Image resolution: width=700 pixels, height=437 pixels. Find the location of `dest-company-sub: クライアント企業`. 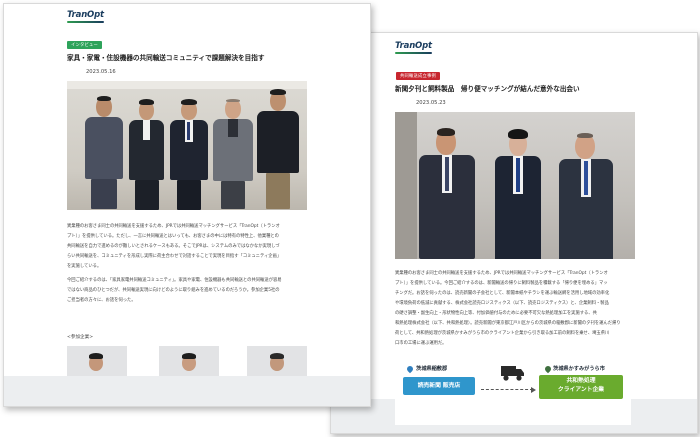

dest-company-sub: クライアント企業 is located at coordinates (581, 390).